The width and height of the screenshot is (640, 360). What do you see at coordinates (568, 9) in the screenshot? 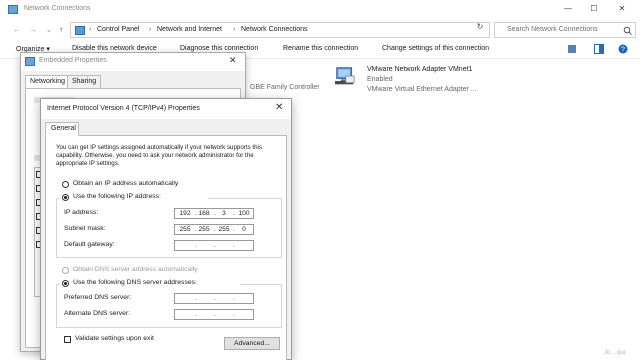
I see `minimize-button: —` at bounding box center [568, 9].